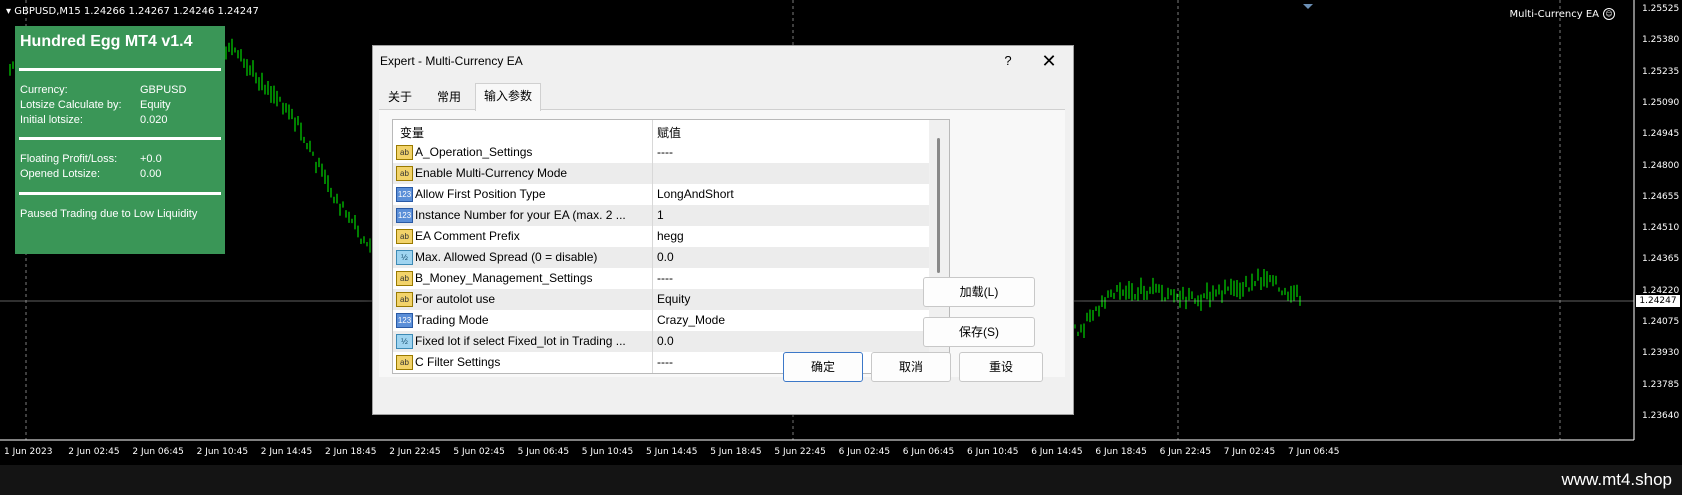 The height and width of the screenshot is (495, 1682). Describe the element at coordinates (286, 452) in the screenshot. I see `time-tick-label: 2 Jun 14:45` at that location.